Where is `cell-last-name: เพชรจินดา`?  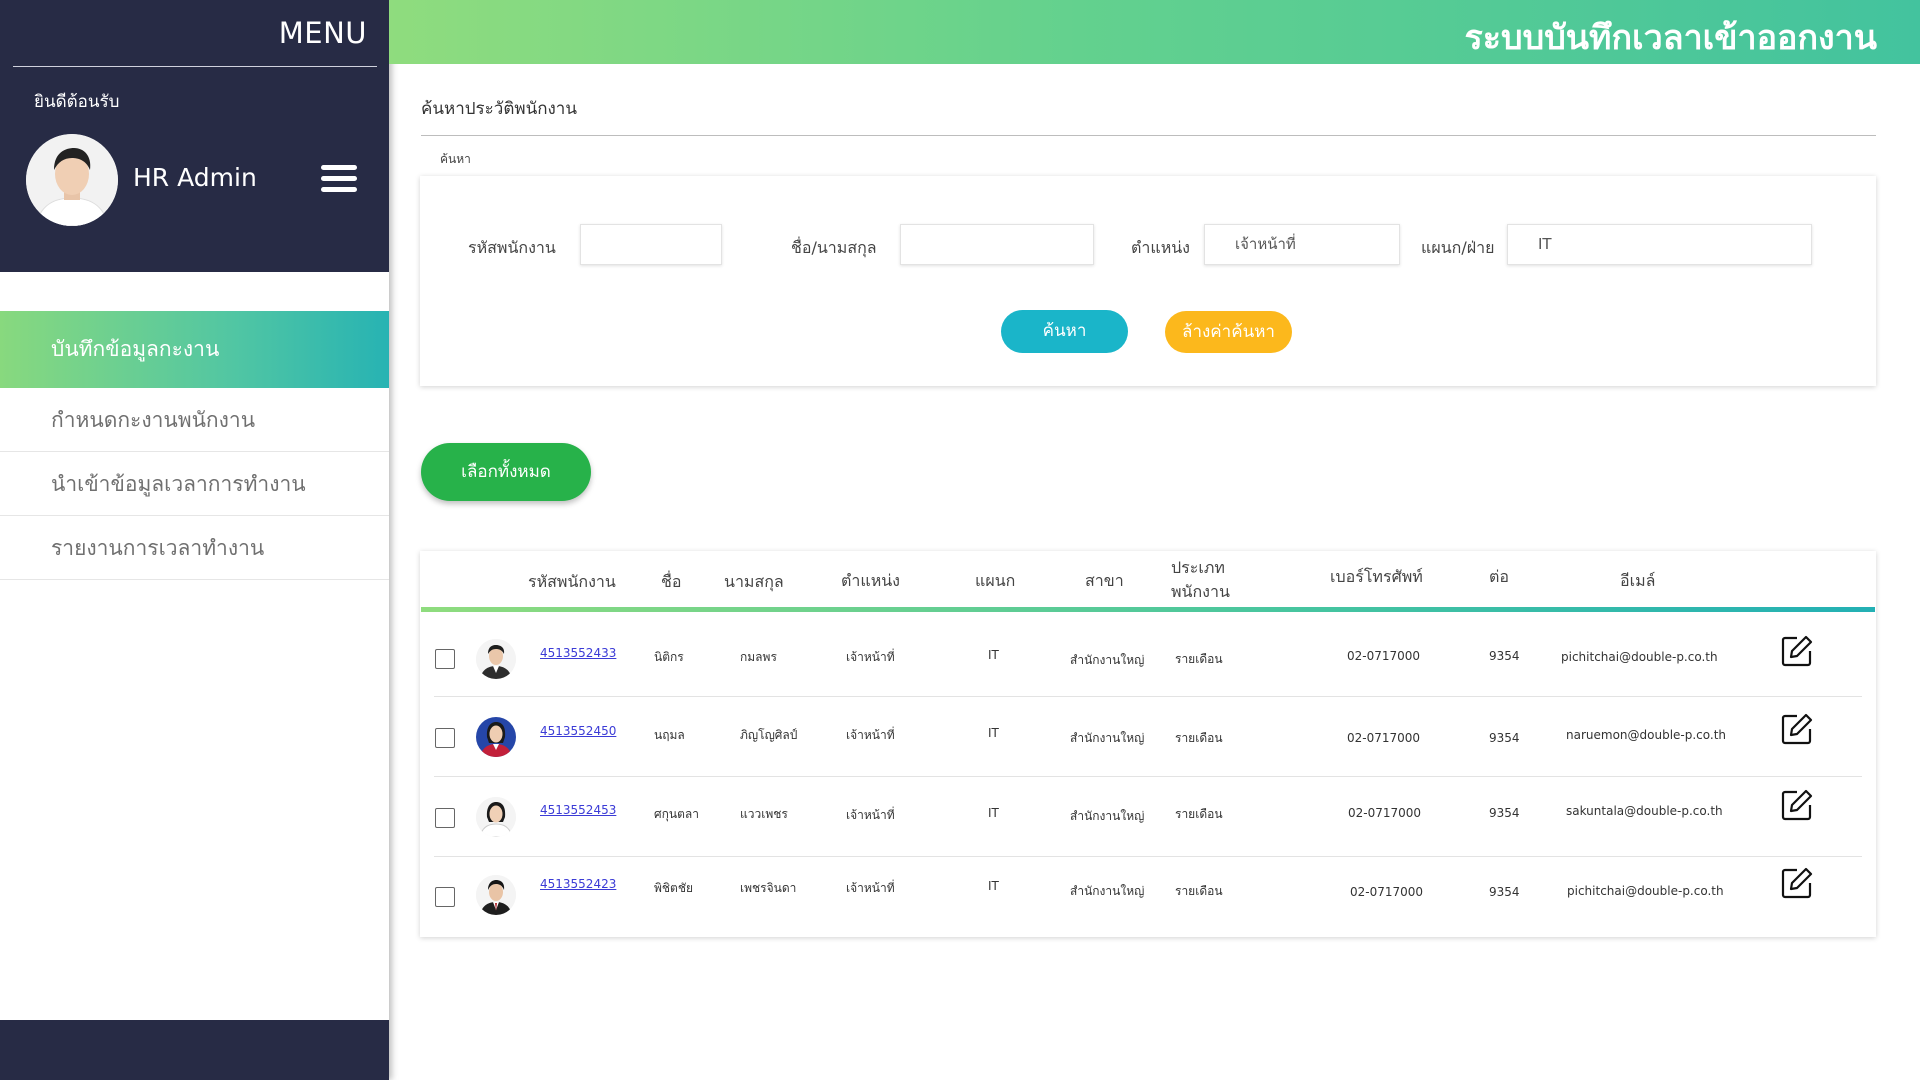 cell-last-name: เพชรจินดา is located at coordinates (768, 888).